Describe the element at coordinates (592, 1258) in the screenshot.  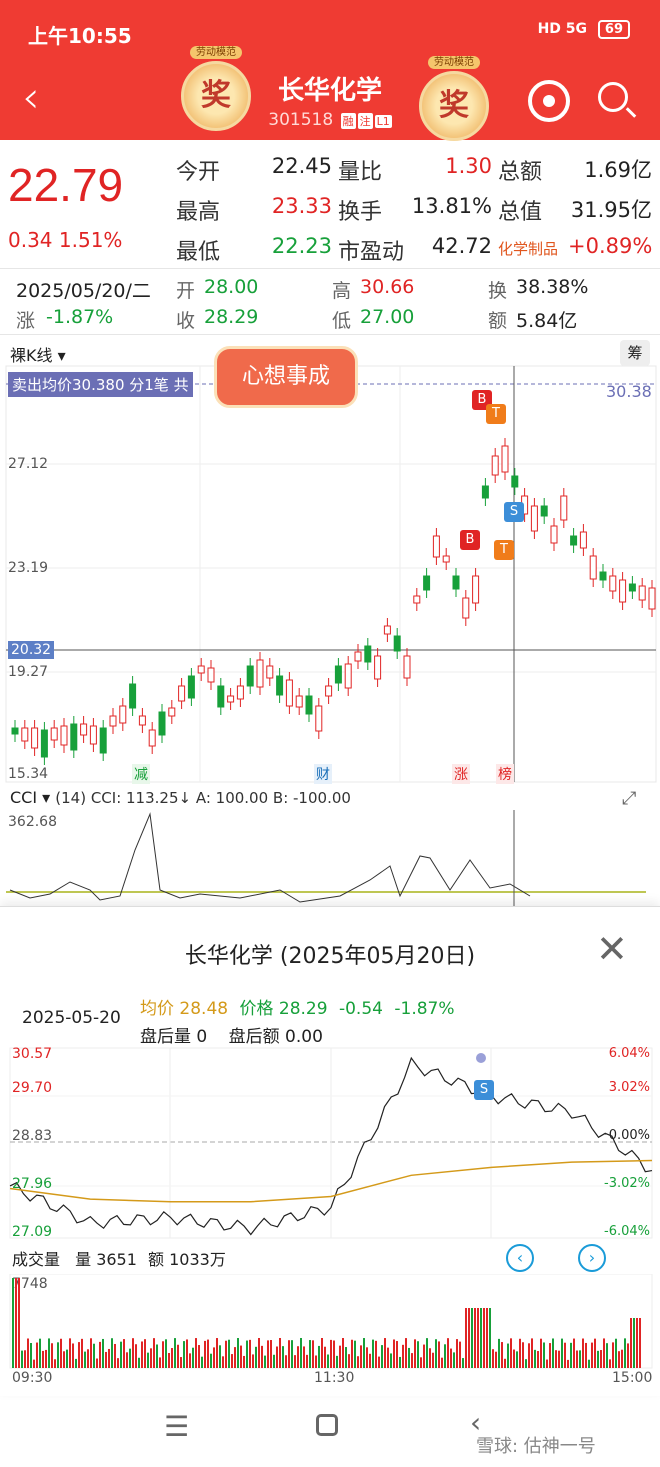
I see `next-day-button: ›` at that location.